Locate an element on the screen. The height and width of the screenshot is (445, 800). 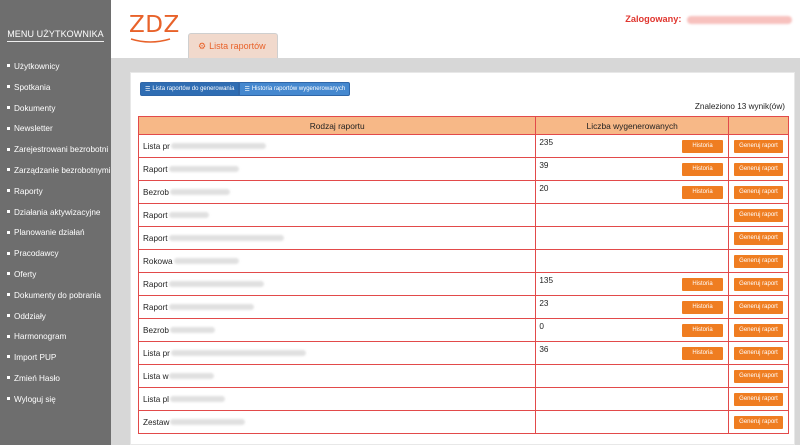
table-row: Raport 39 Historia Generuj raport is located at coordinates (463, 169).